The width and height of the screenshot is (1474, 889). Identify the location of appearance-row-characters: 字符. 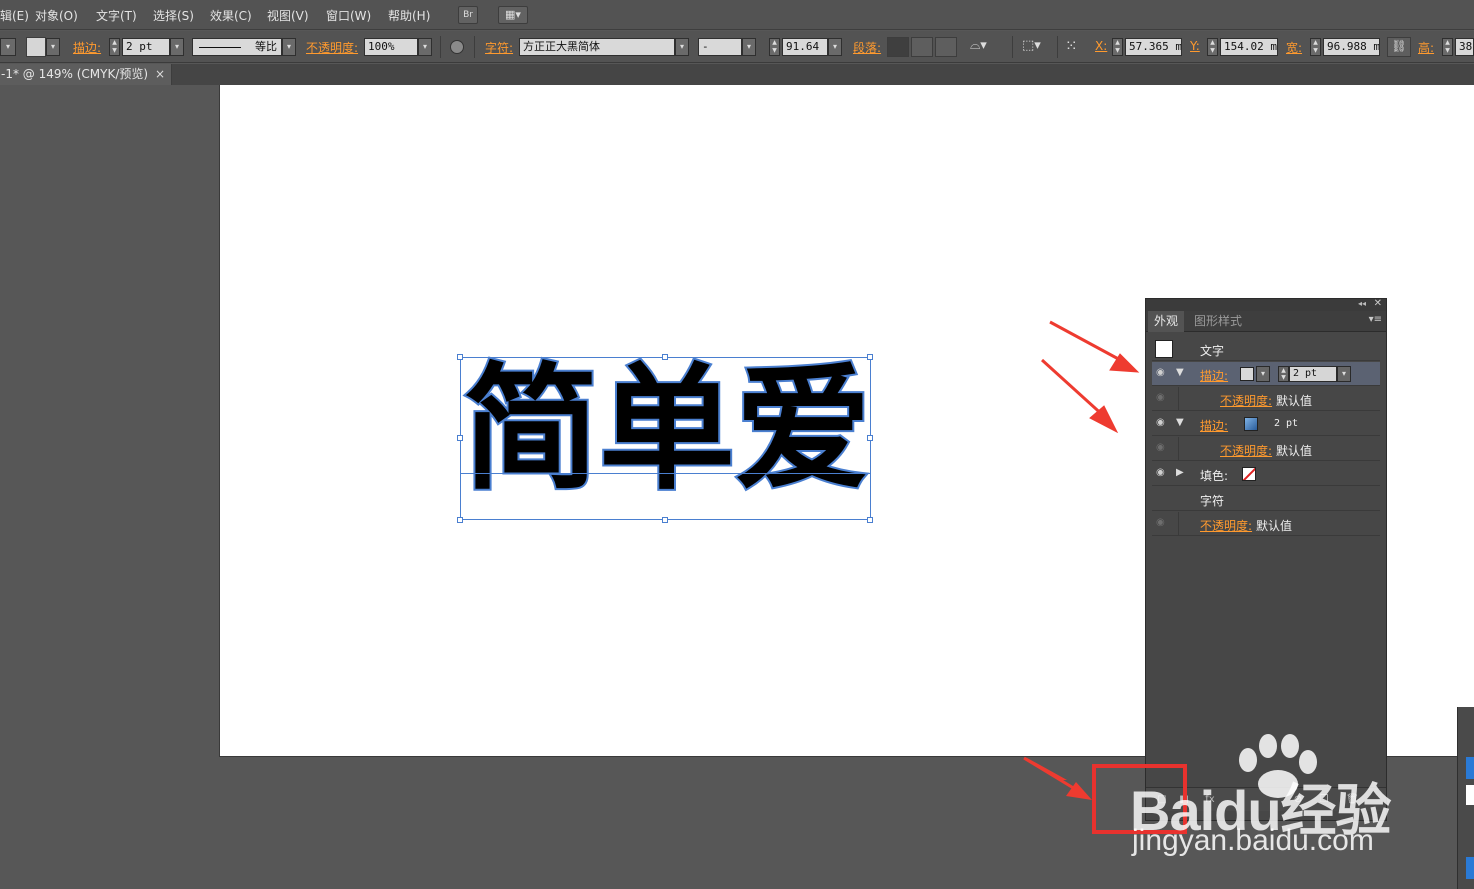
(1266, 499).